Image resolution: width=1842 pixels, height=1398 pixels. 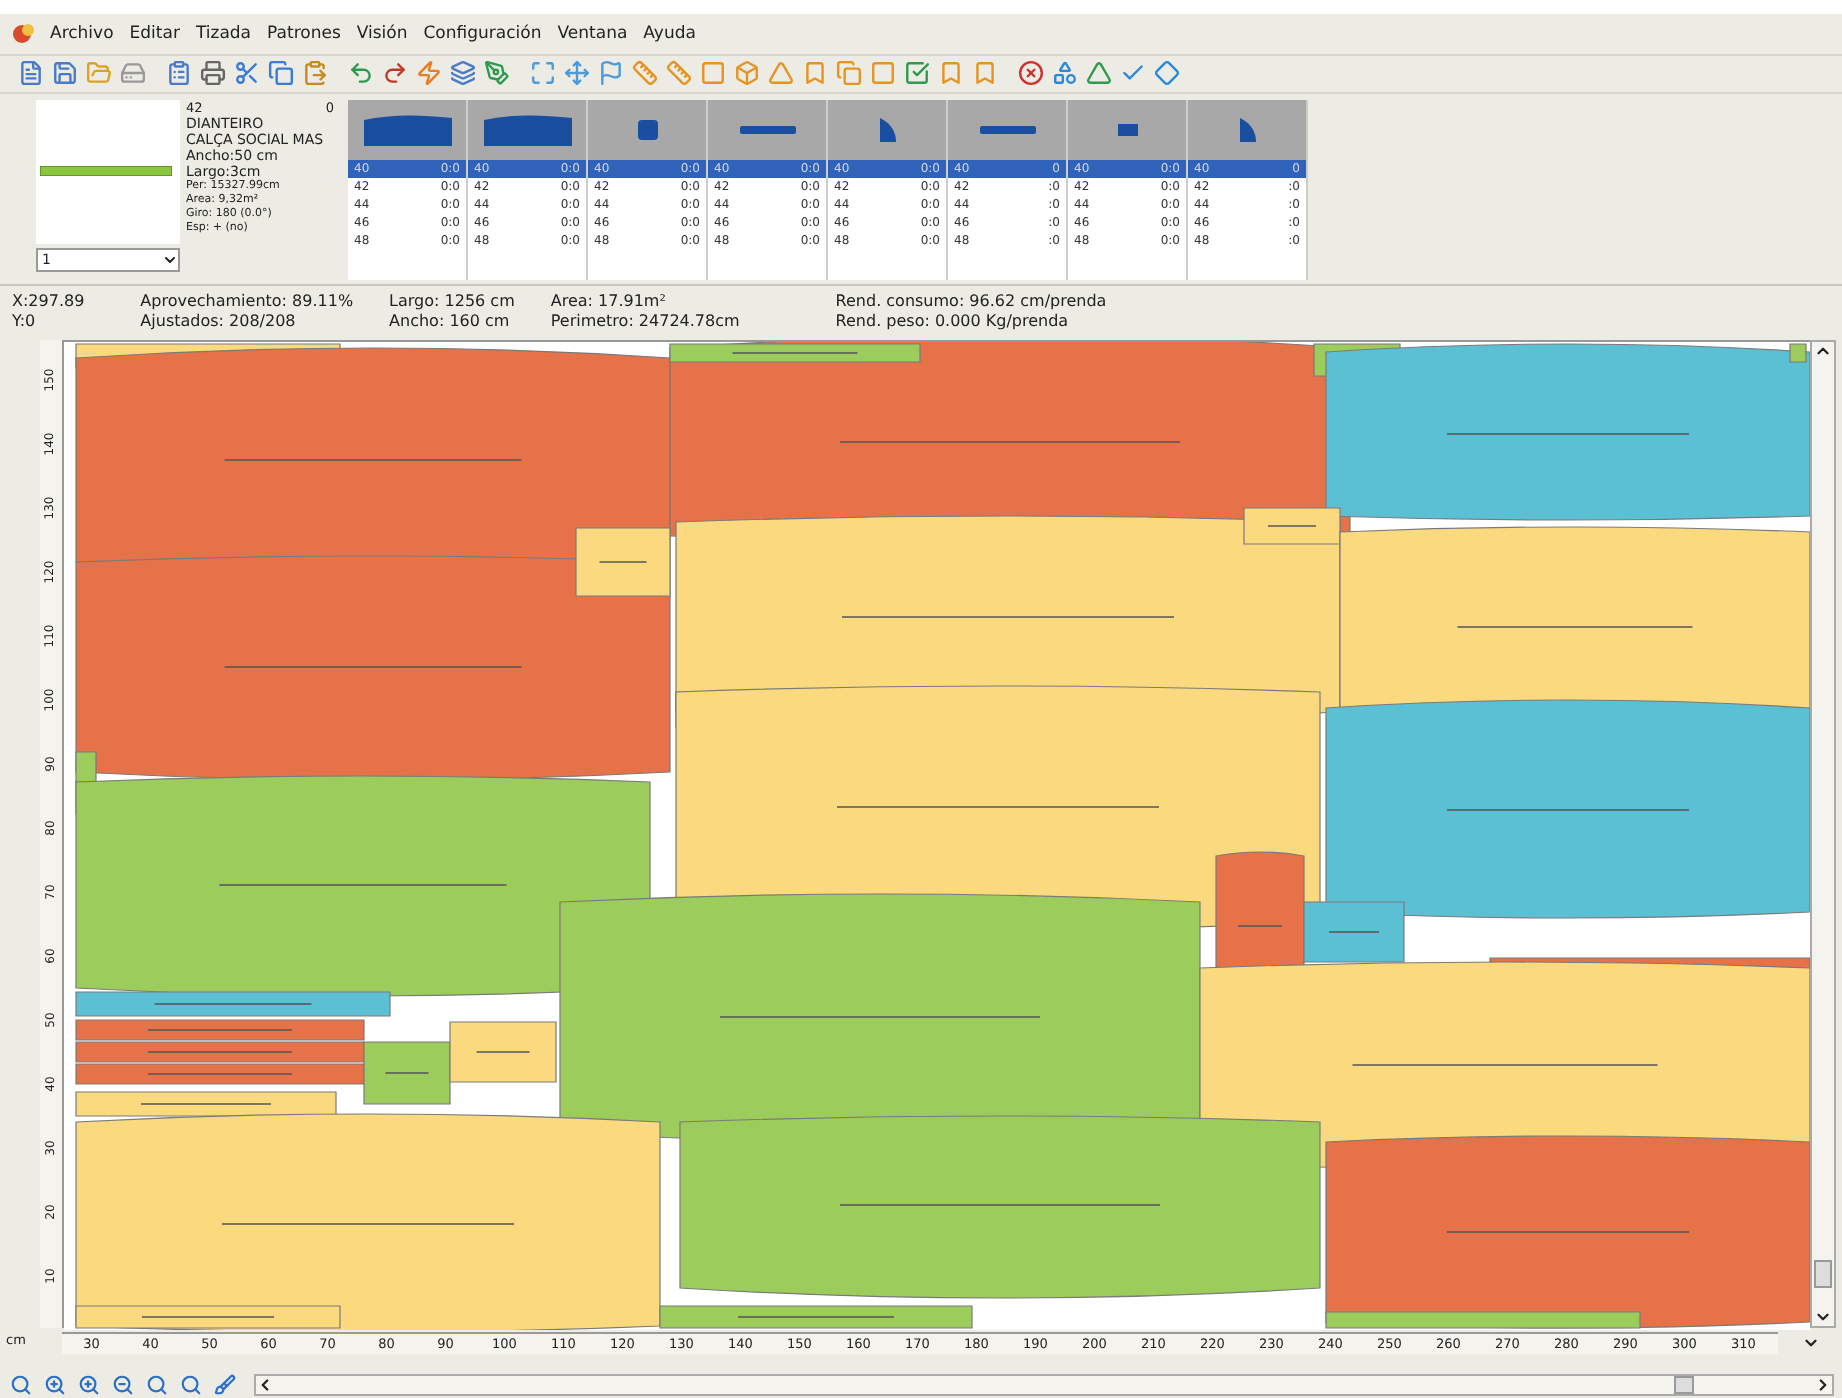 I want to click on printer-icon, so click(x=213, y=73).